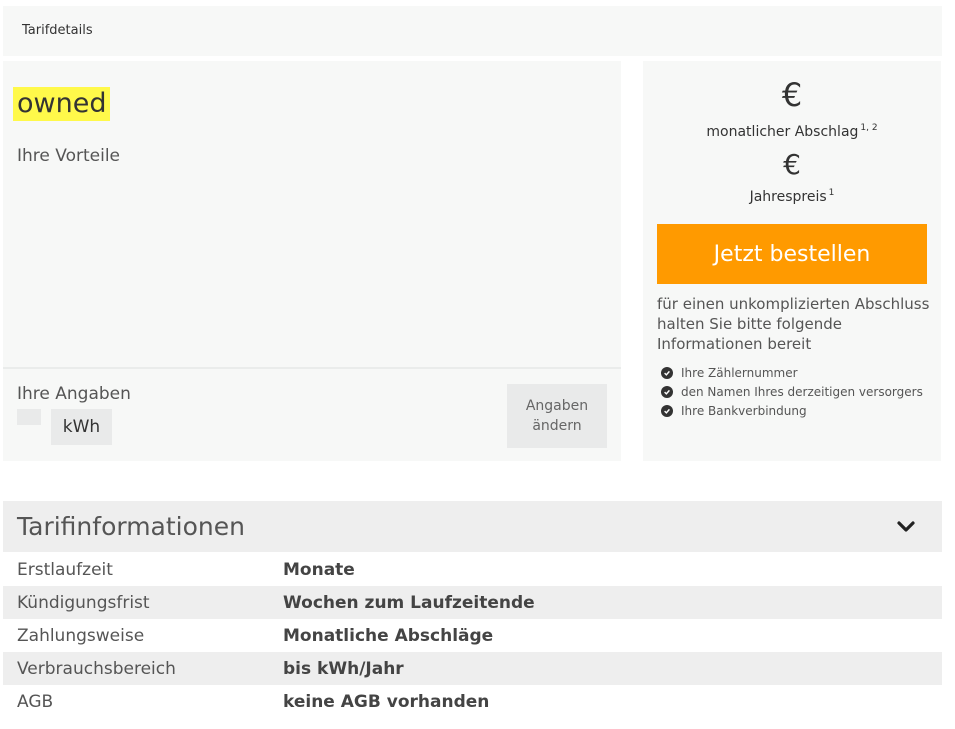 This screenshot has width=955, height=729. Describe the element at coordinates (802, 391) in the screenshot. I see `list-item-label: den Namen Ihres derzeitigen versorgers` at that location.